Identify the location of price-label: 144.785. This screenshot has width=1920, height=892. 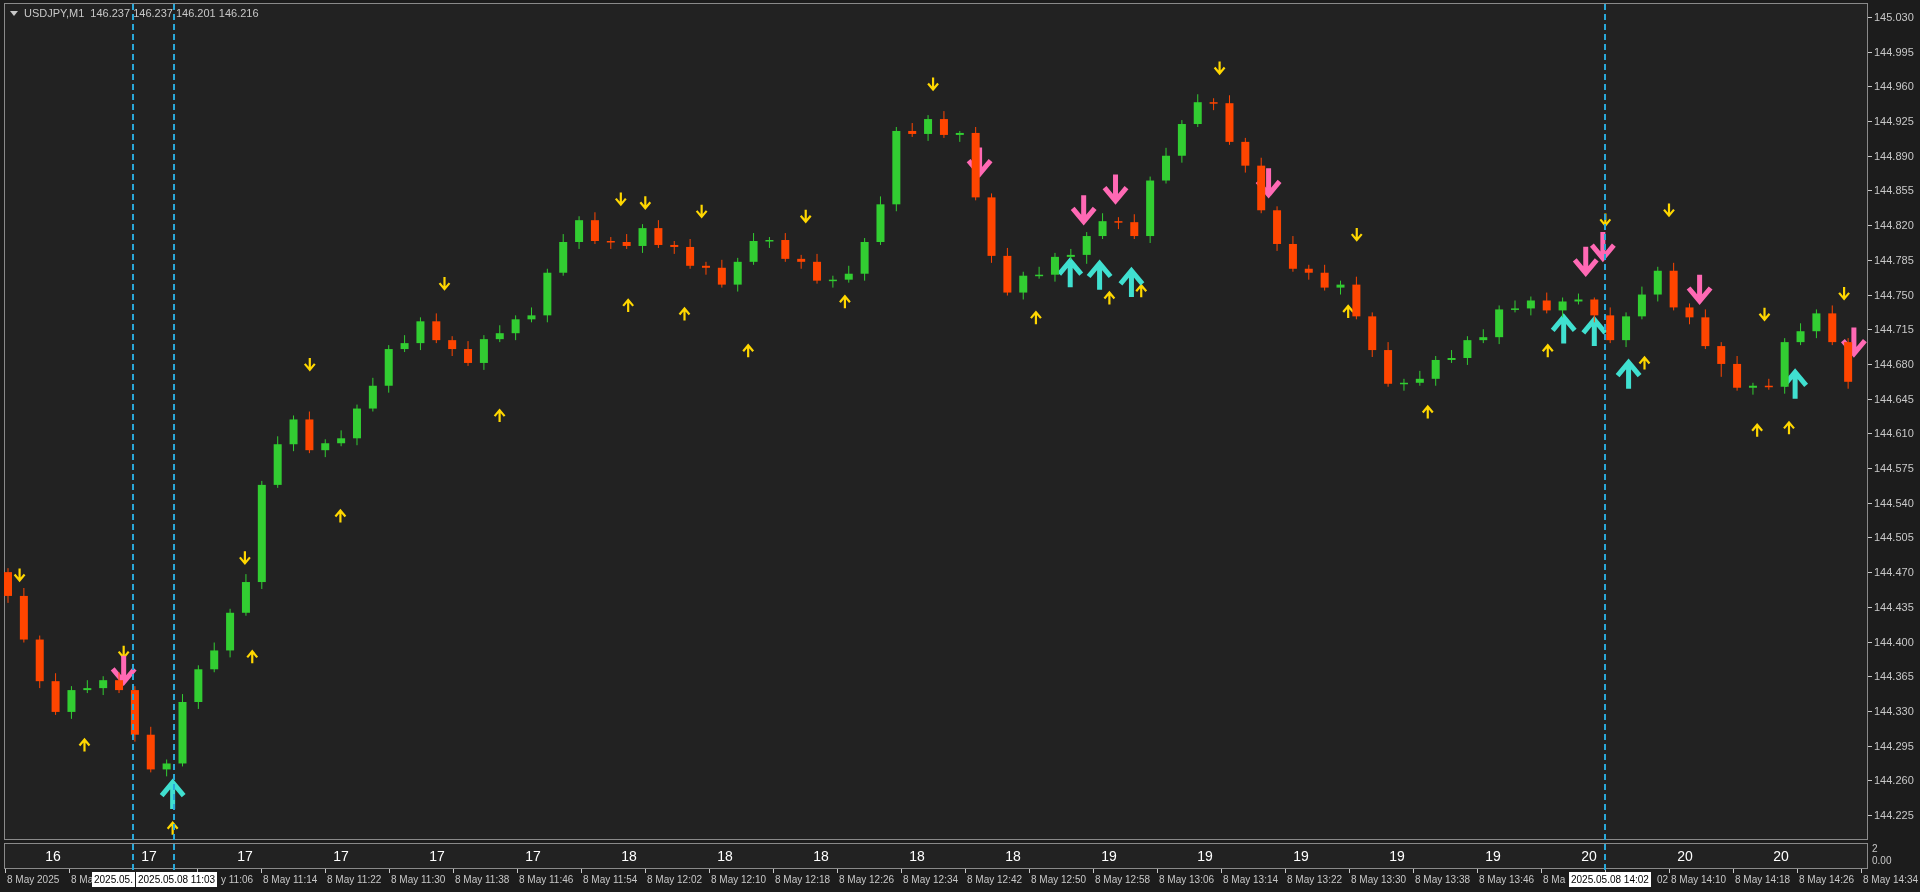
(1894, 259).